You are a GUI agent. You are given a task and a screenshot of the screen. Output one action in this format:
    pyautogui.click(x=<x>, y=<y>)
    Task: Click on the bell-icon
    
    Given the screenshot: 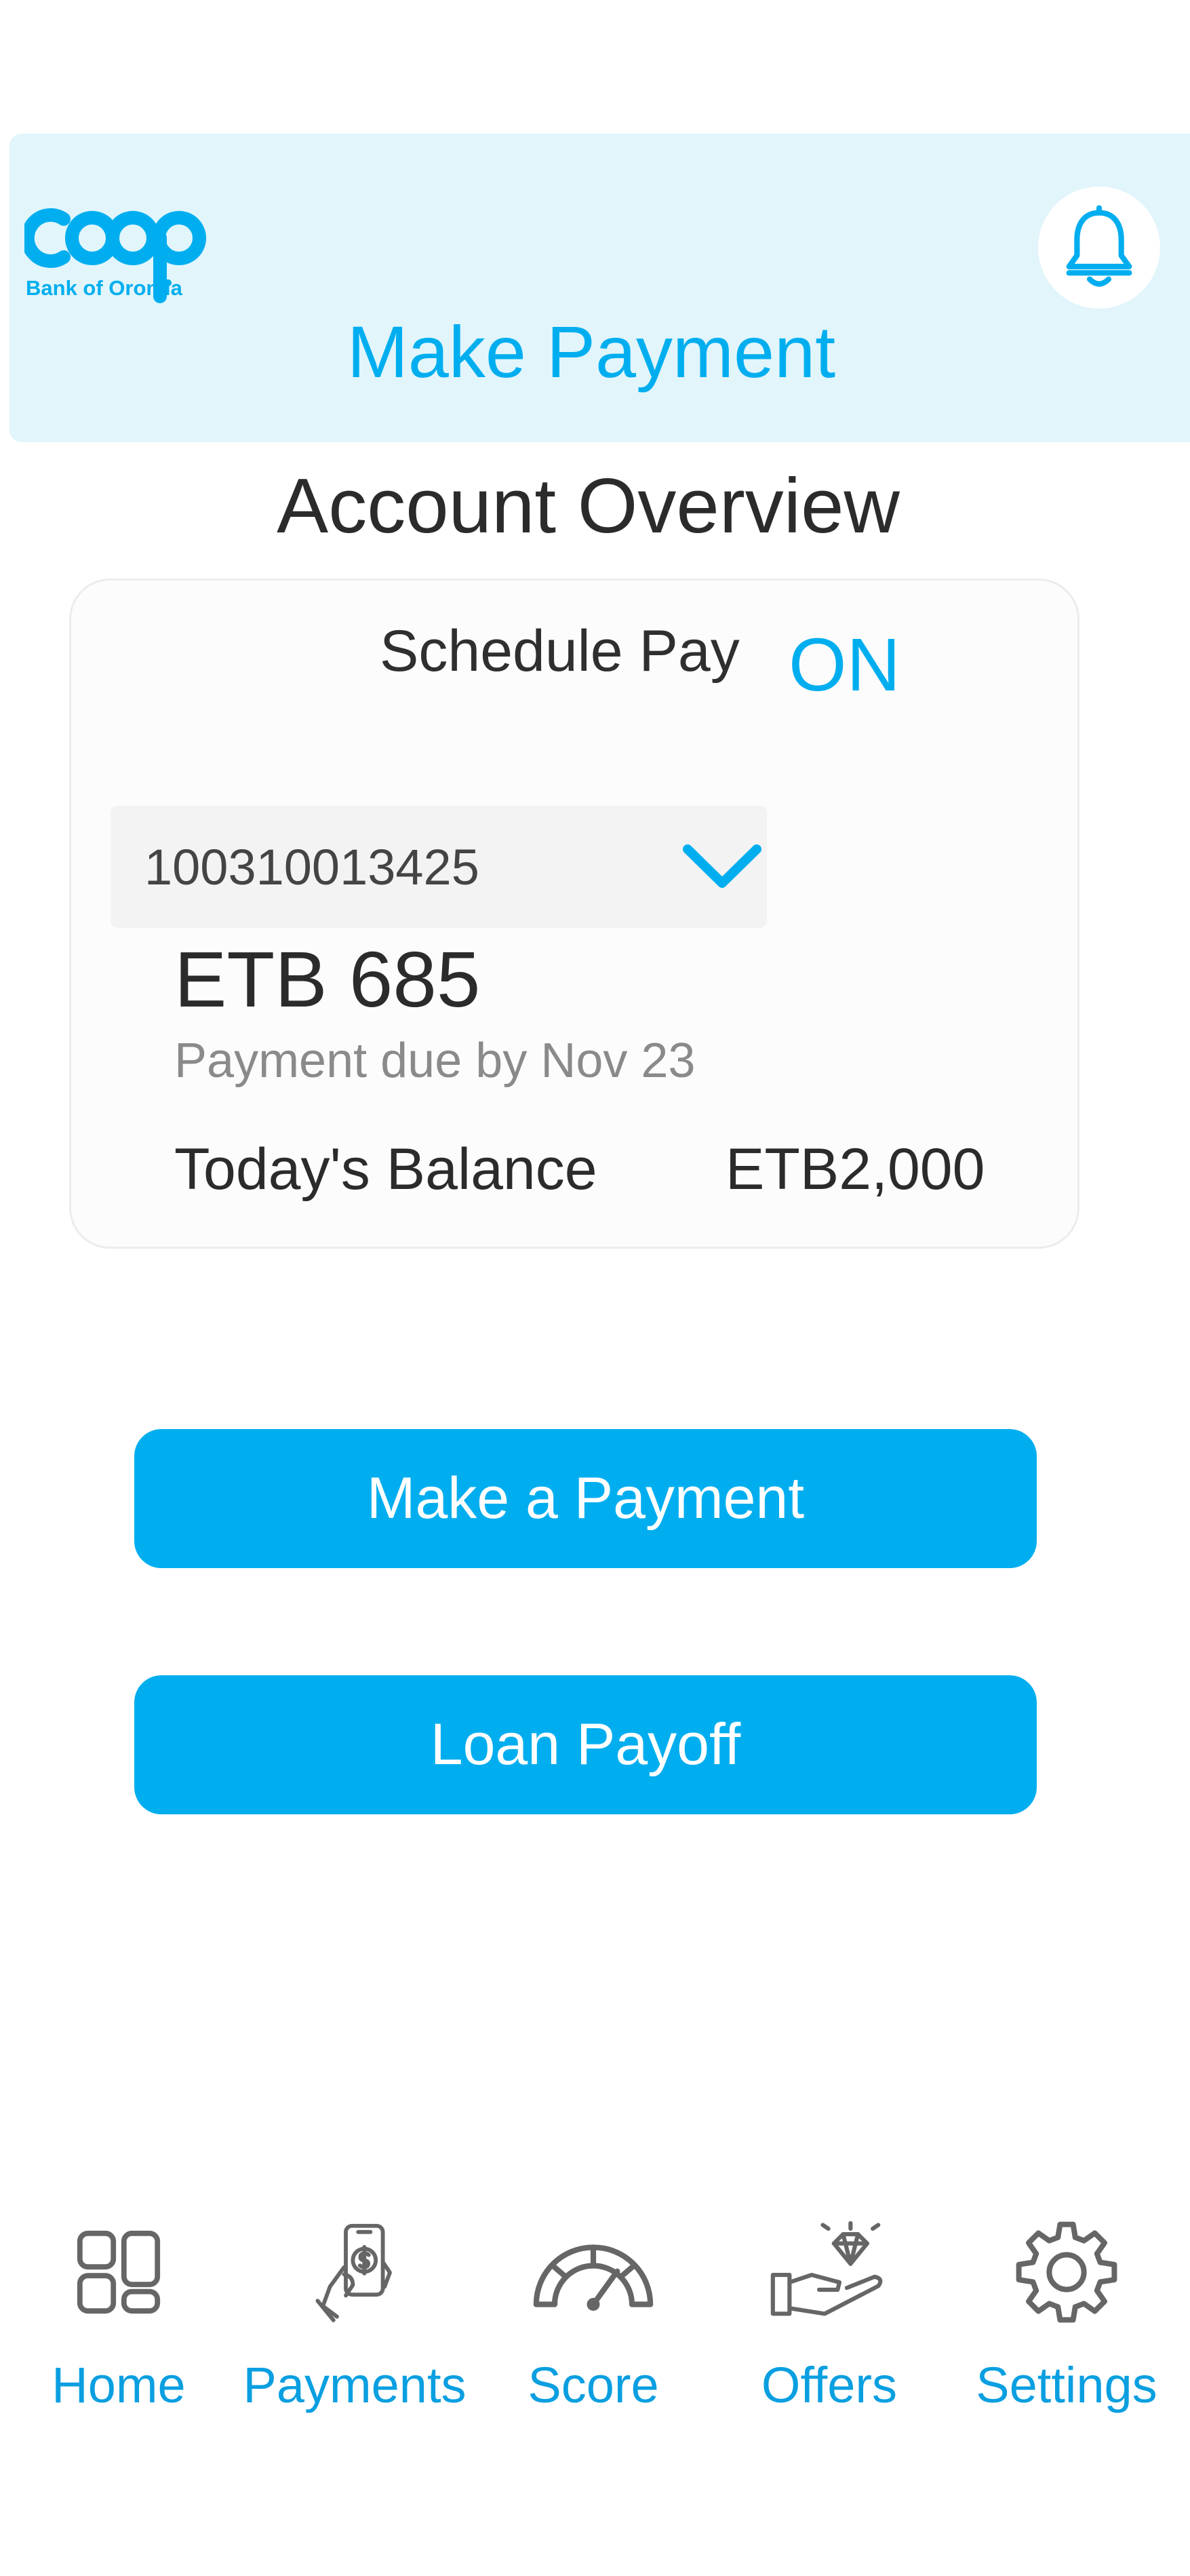 What is the action you would take?
    pyautogui.click(x=1099, y=246)
    